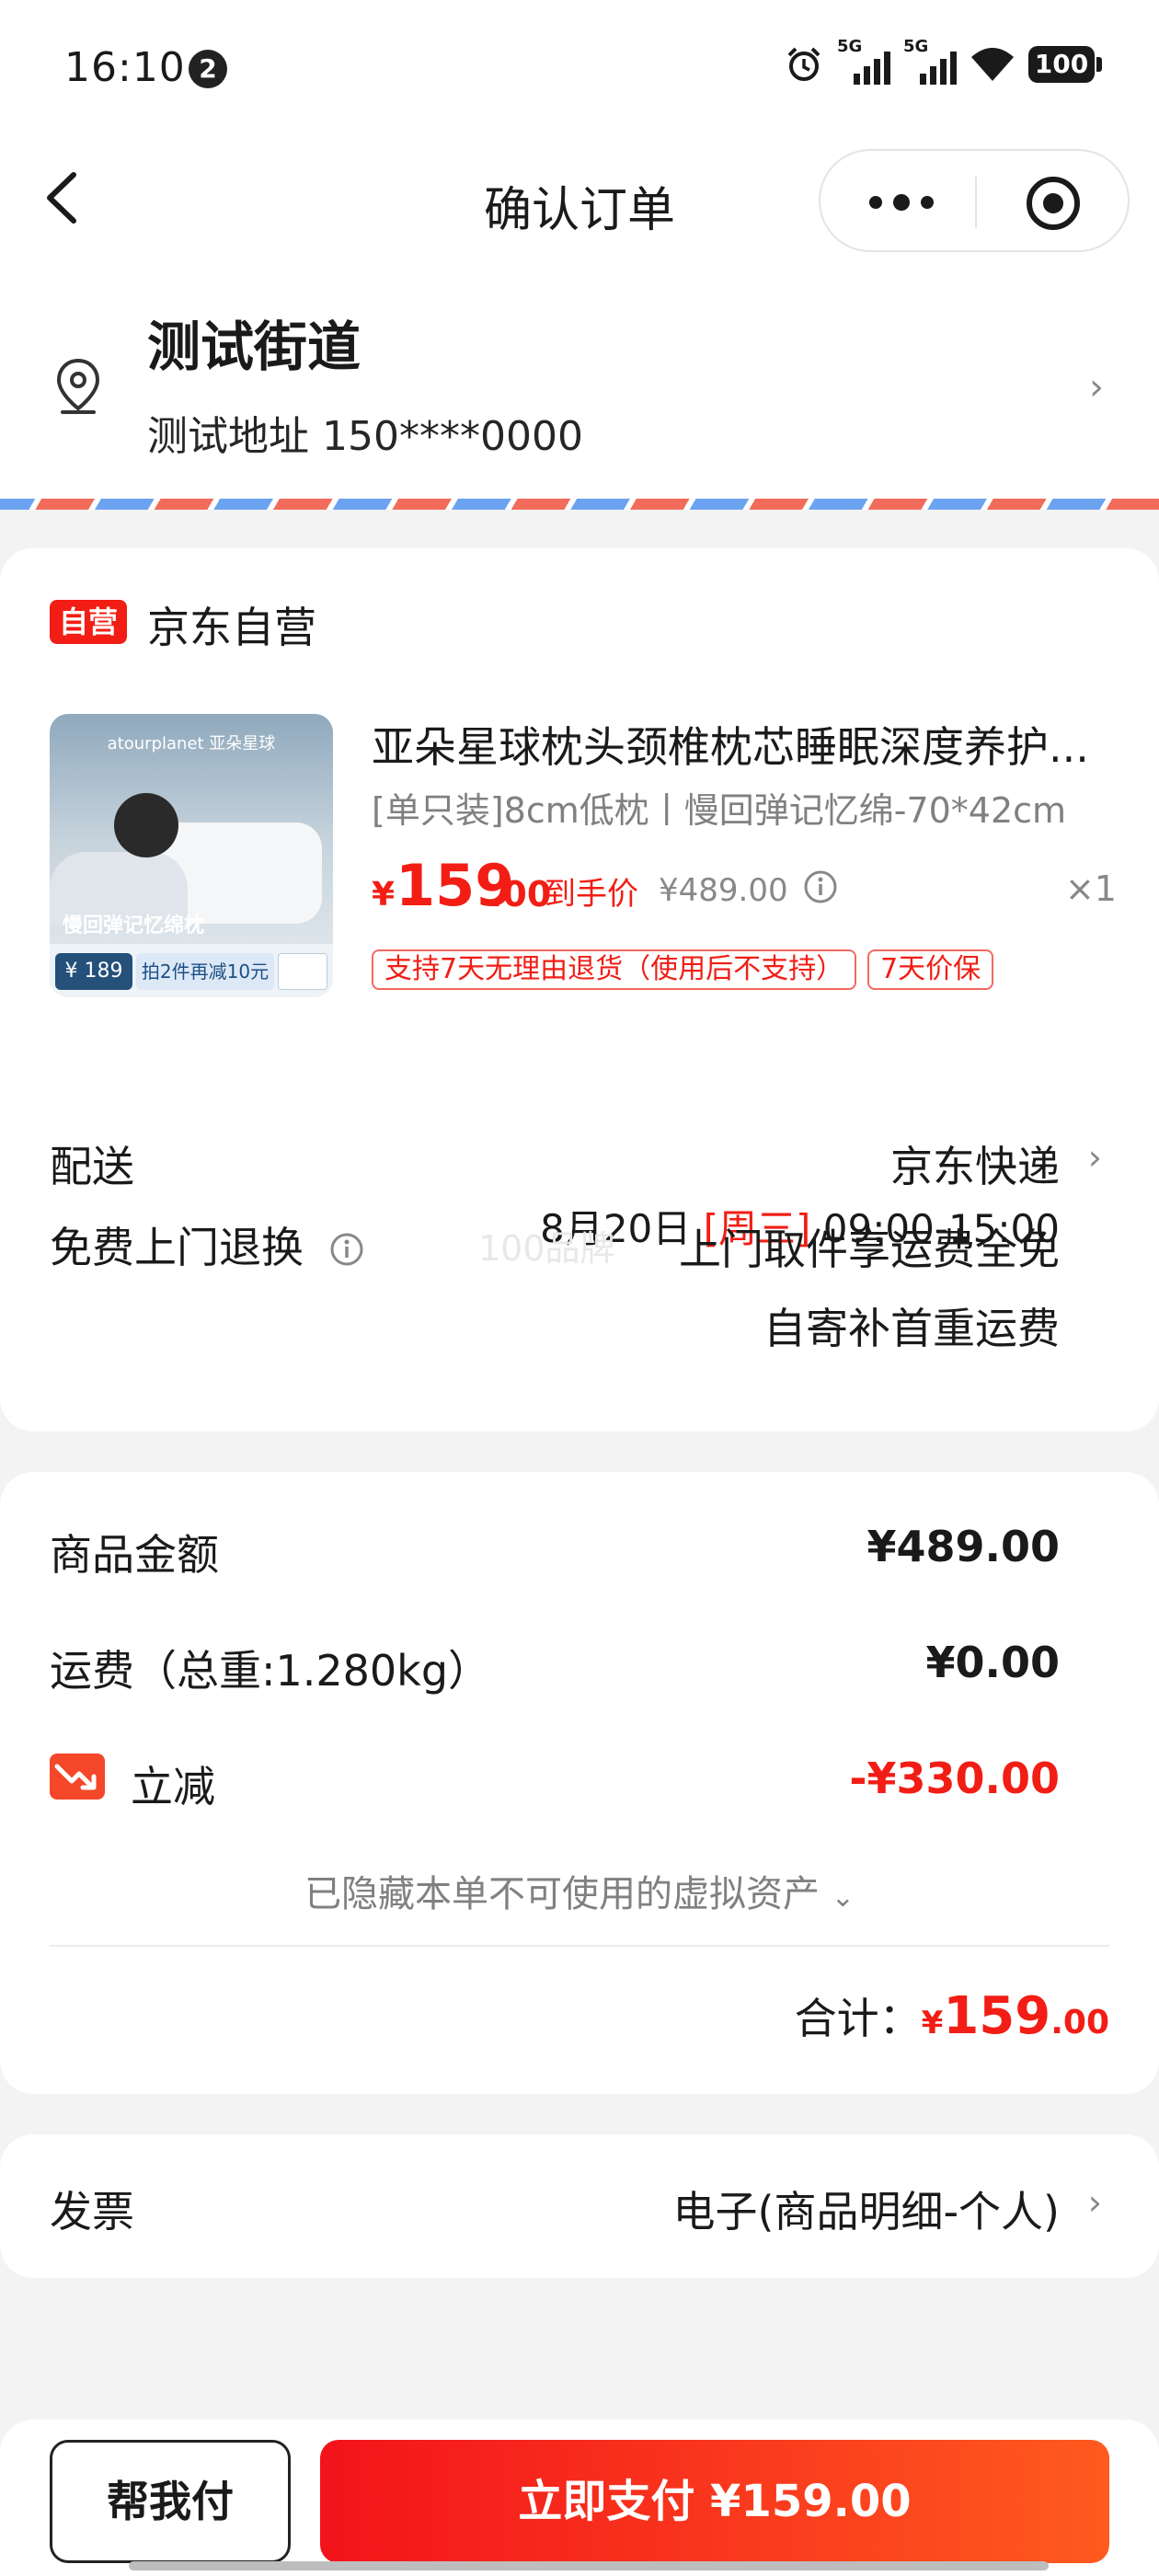  What do you see at coordinates (254, 347) in the screenshot?
I see `address-title: 测试街道` at bounding box center [254, 347].